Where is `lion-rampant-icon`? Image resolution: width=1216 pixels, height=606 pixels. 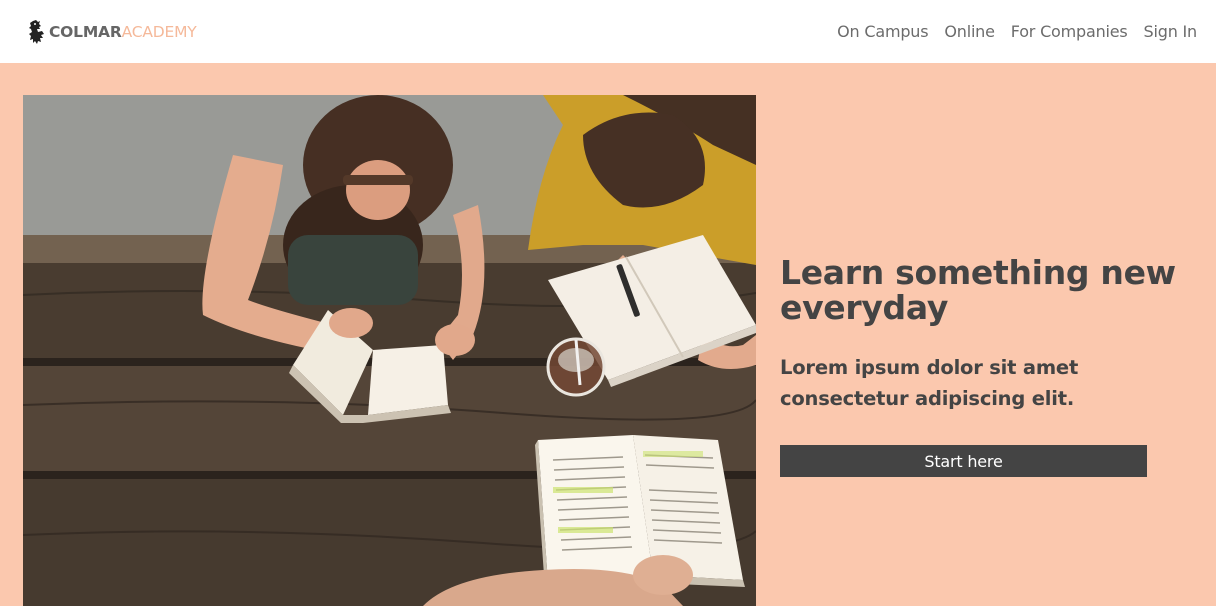
lion-rampant-icon is located at coordinates (36, 31).